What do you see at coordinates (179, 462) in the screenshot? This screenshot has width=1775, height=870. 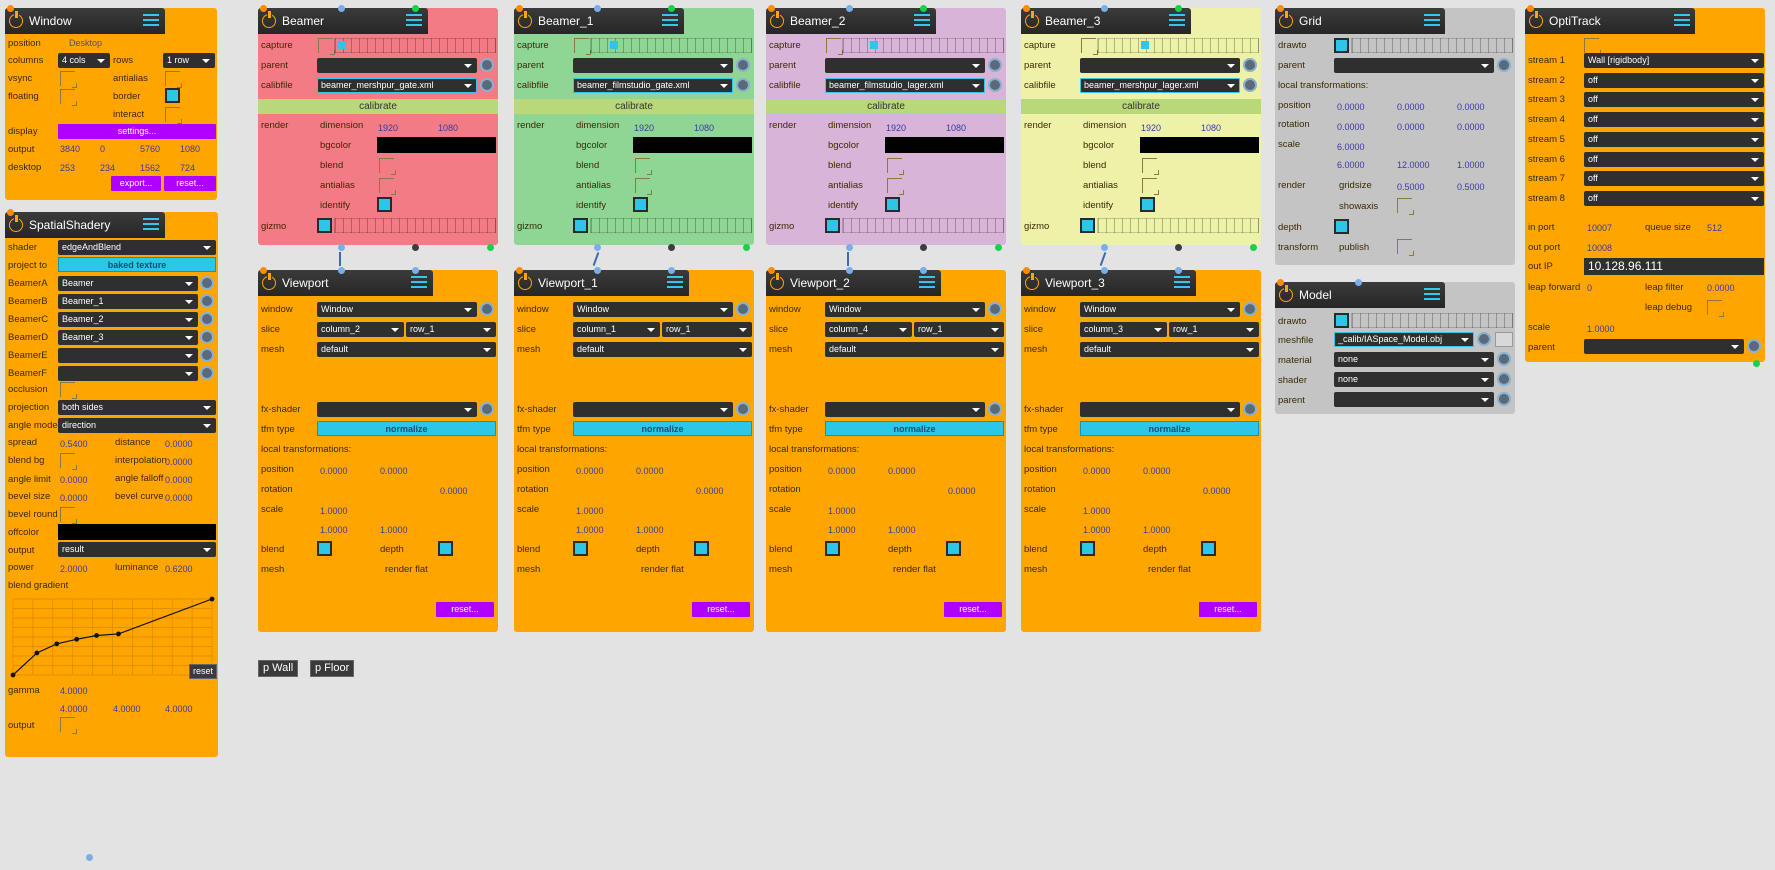 I see `interpolation-value: 0.0000` at bounding box center [179, 462].